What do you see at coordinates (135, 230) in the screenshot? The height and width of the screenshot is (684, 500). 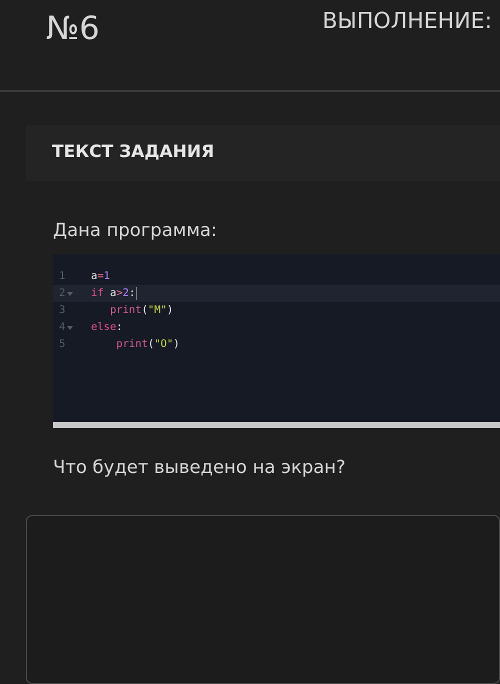 I see `intro-text: Дана программа:` at bounding box center [135, 230].